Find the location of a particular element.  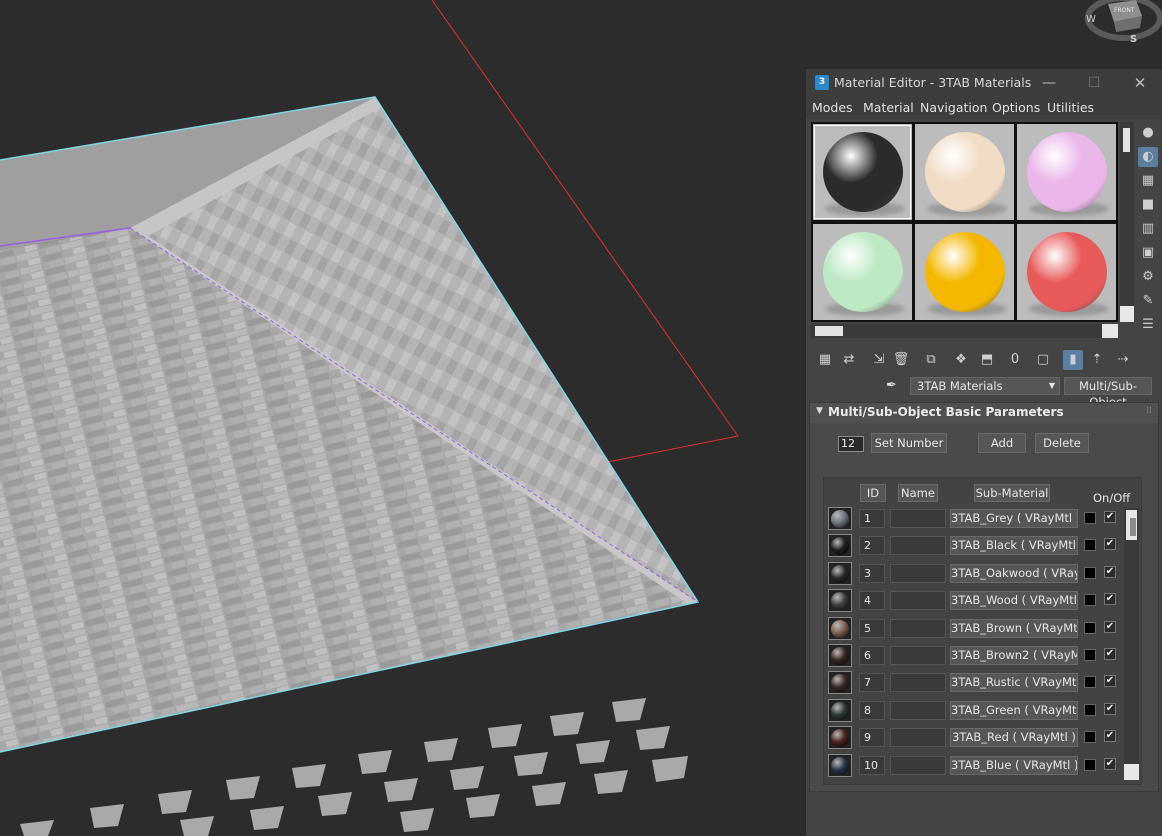

menu-utilities: Utilities is located at coordinates (1070, 107).